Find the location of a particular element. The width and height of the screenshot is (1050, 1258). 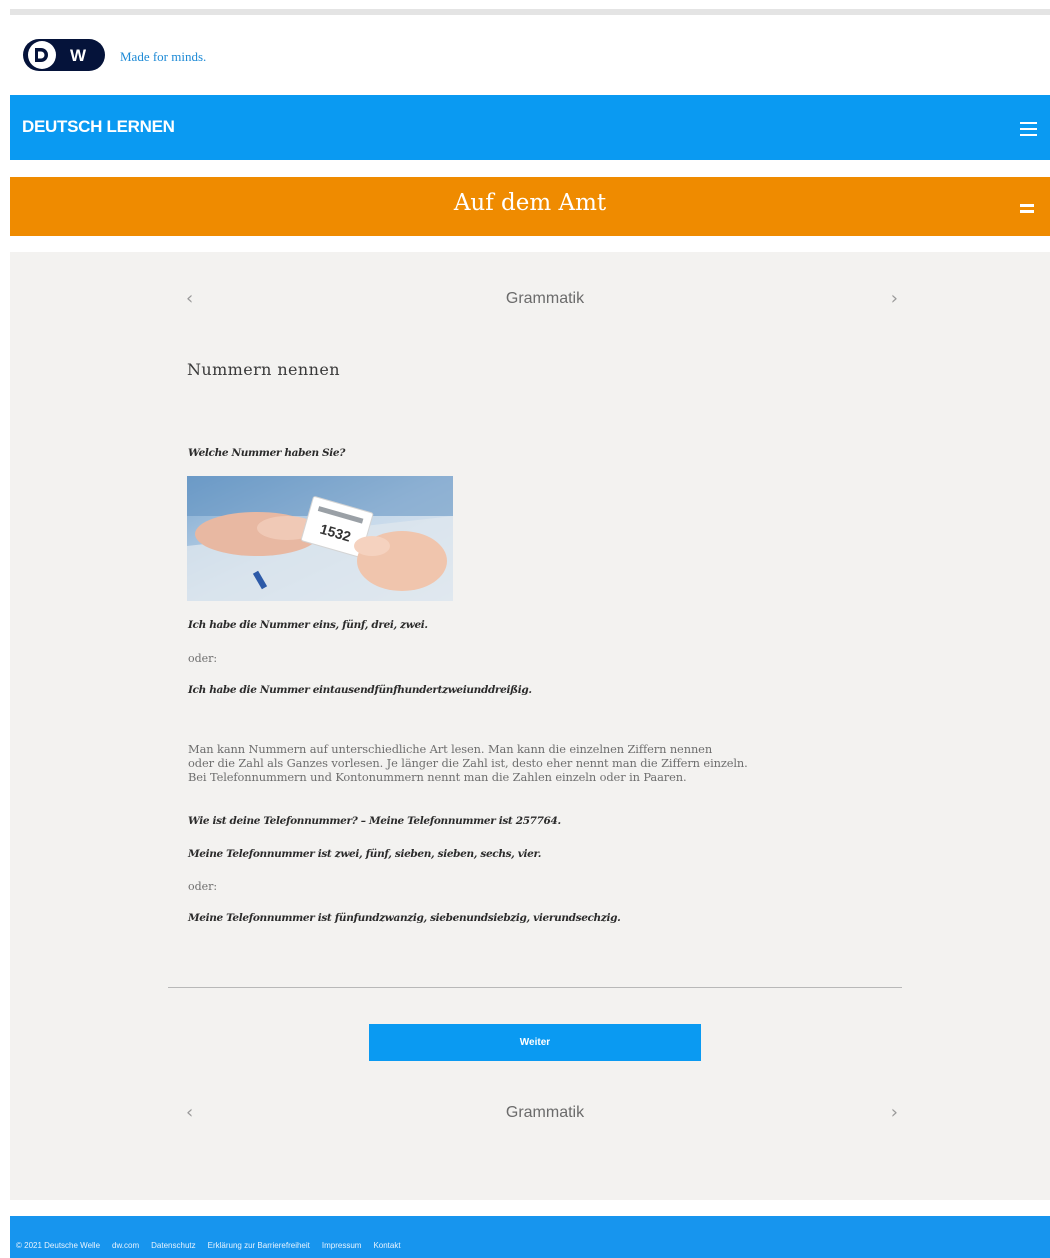

lesson-title: Auf dem Amt is located at coordinates (530, 203).